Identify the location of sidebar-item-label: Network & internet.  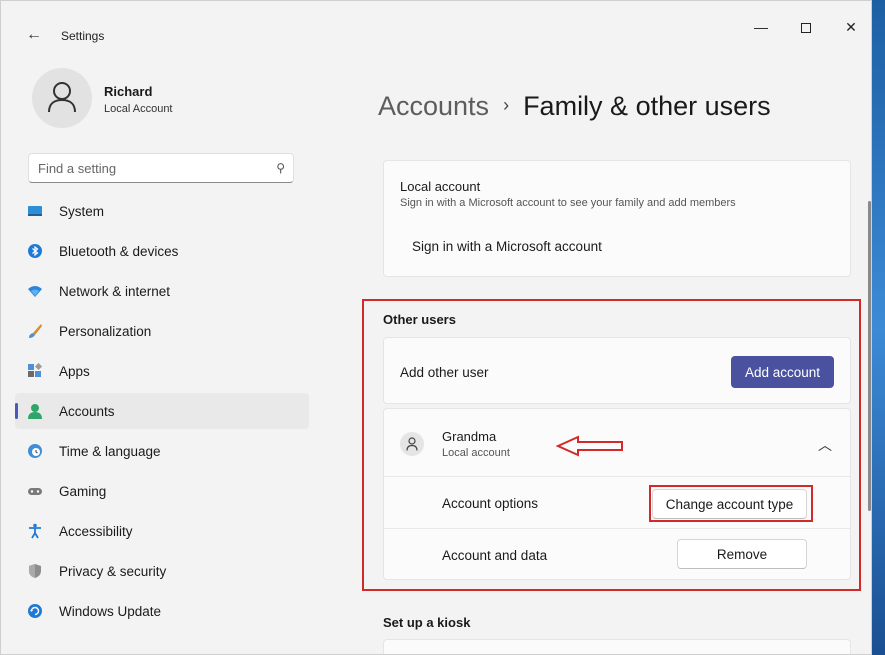
(115, 291).